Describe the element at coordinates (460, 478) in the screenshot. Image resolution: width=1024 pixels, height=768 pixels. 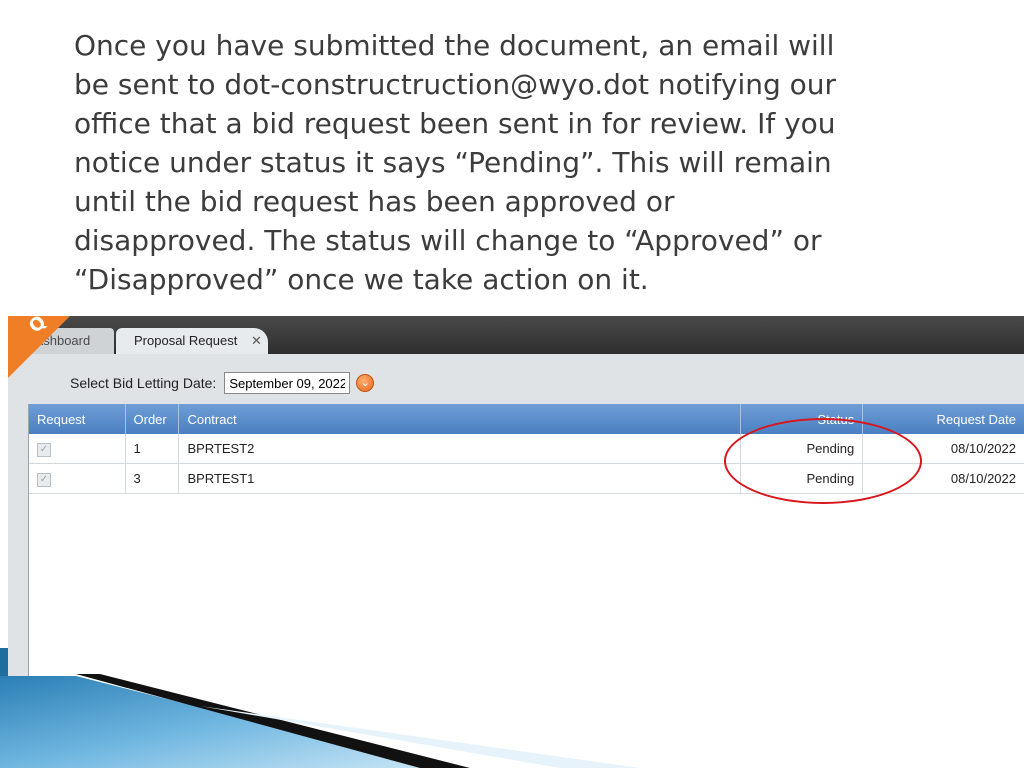
I see `contract-cell: BPRTEST1` at that location.